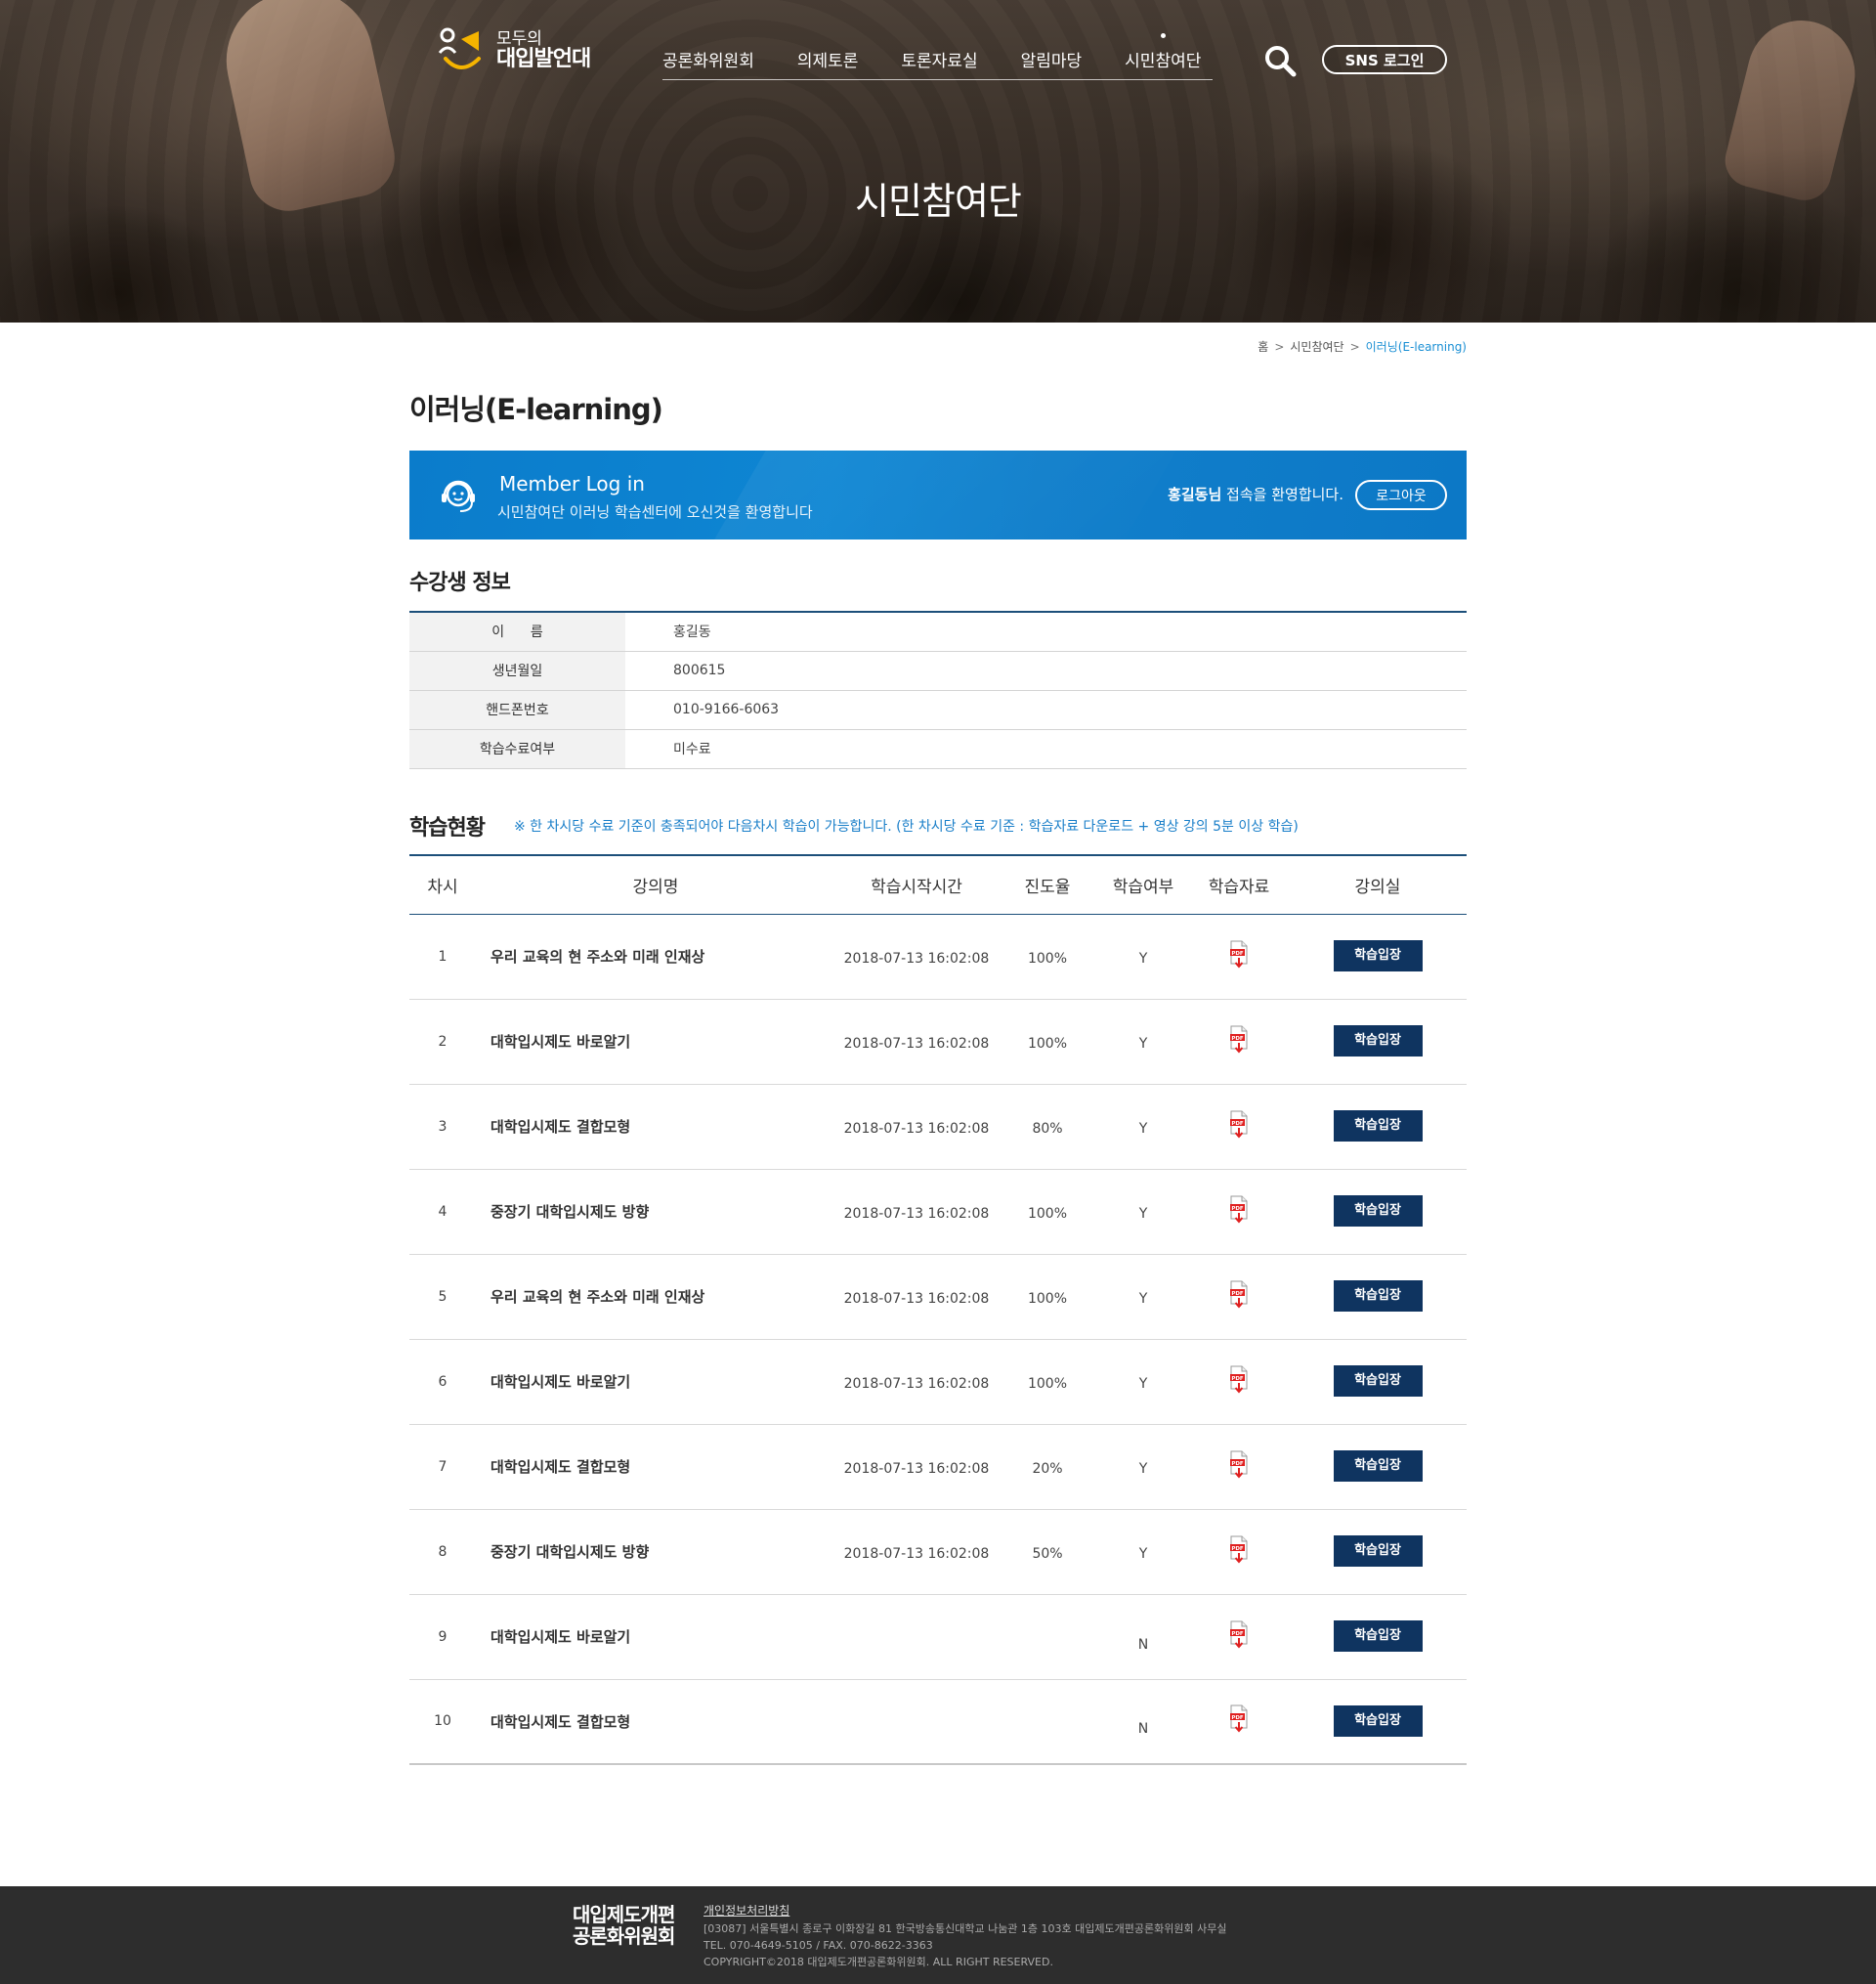 The width and height of the screenshot is (1876, 1984). I want to click on session-number: 10, so click(442, 1721).